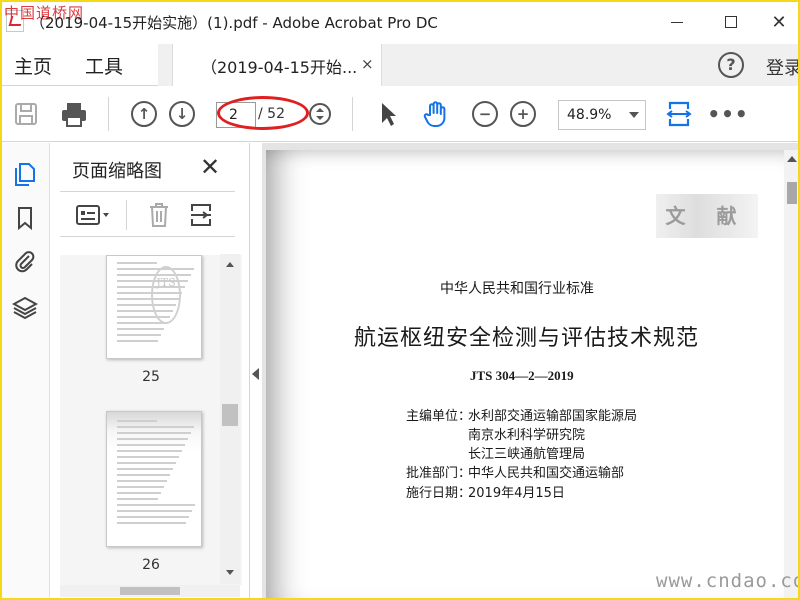 The width and height of the screenshot is (800, 600). What do you see at coordinates (779, 22) in the screenshot?
I see `close-window-button: ✕` at bounding box center [779, 22].